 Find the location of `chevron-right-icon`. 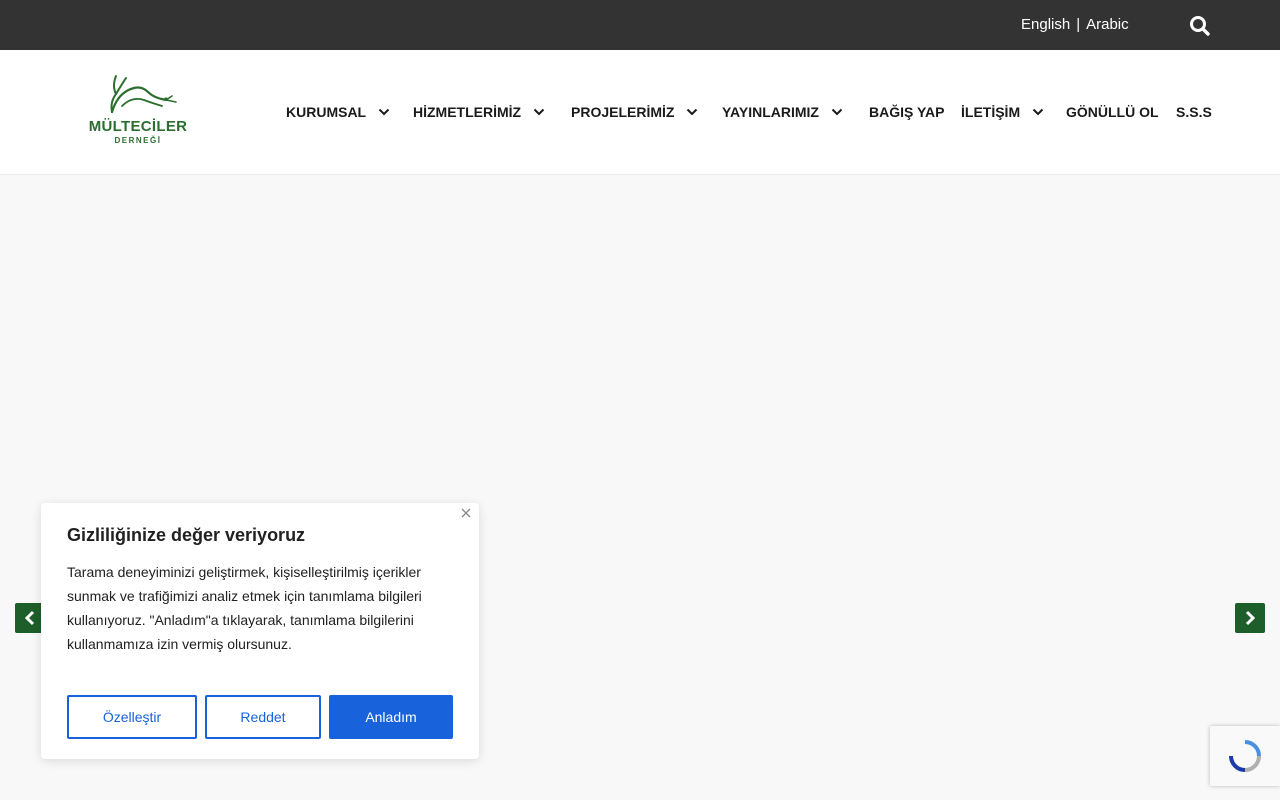

chevron-right-icon is located at coordinates (1250, 618).